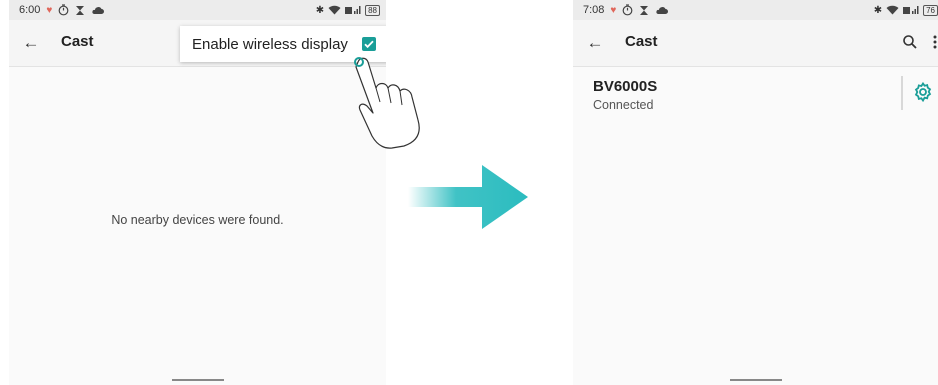 This screenshot has height=385, width=938. What do you see at coordinates (30, 10) in the screenshot?
I see `status-time: 6:00` at bounding box center [30, 10].